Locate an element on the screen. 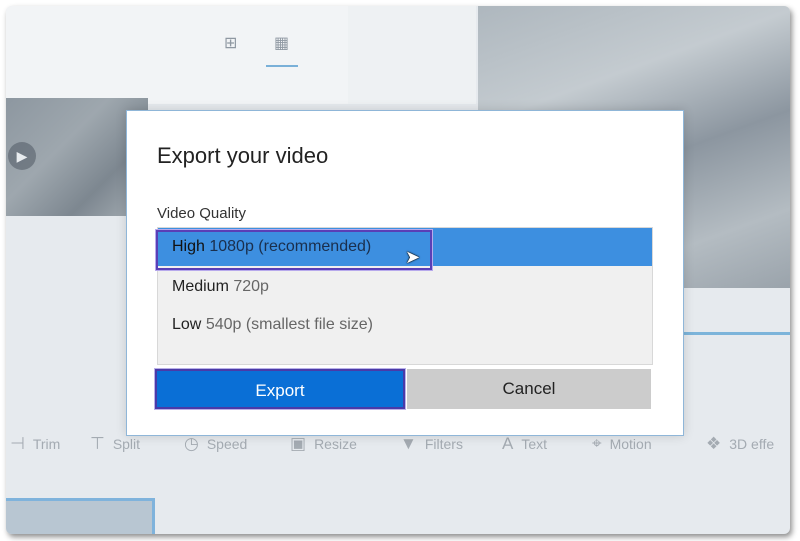 This screenshot has height=541, width=800. tool-label: Split is located at coordinates (126, 444).